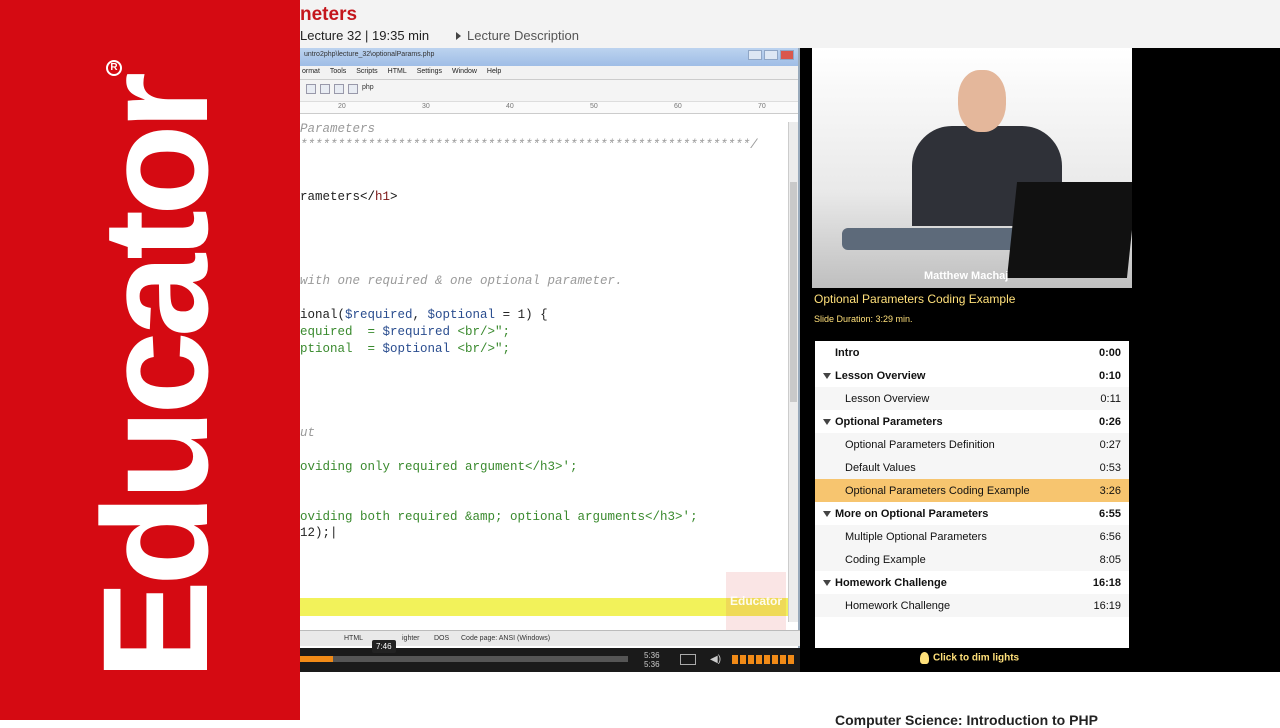 This screenshot has width=1280, height=728. I want to click on code-line: equired = $required <br/>";, so click(405, 332).